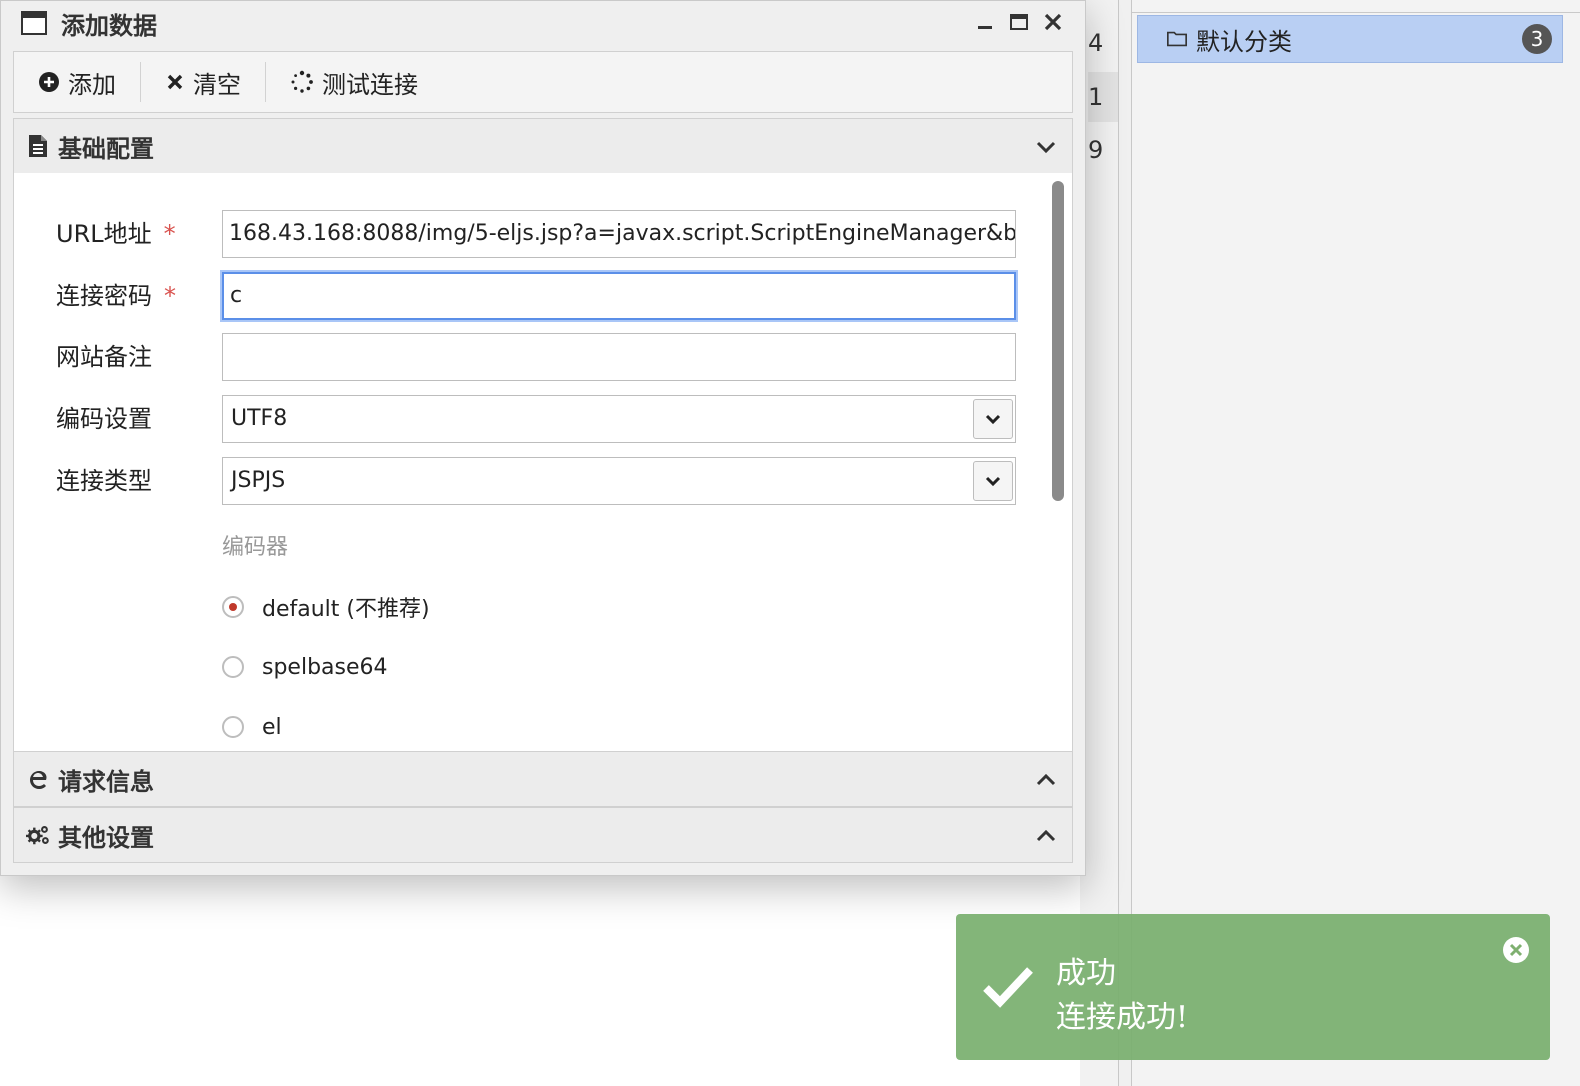  I want to click on success-toast: 成功 连接成功!, so click(1253, 987).